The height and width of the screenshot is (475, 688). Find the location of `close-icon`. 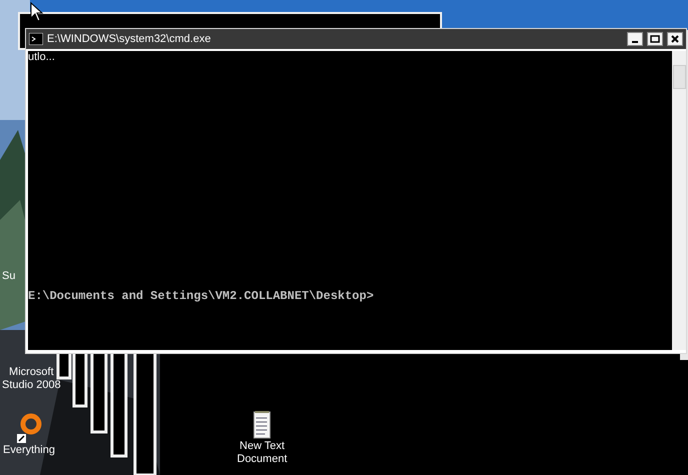

close-icon is located at coordinates (675, 39).